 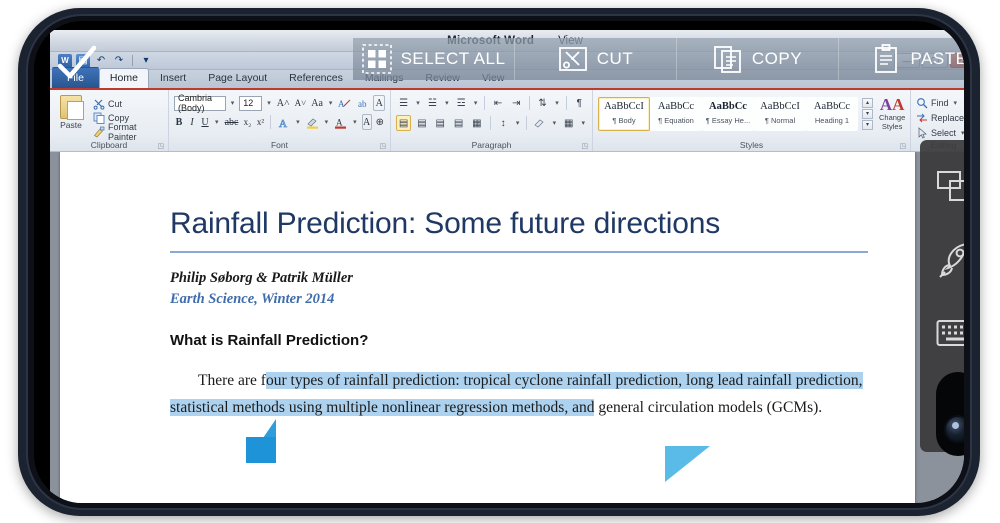 What do you see at coordinates (568, 123) in the screenshot?
I see `borders-icon: ▦` at bounding box center [568, 123].